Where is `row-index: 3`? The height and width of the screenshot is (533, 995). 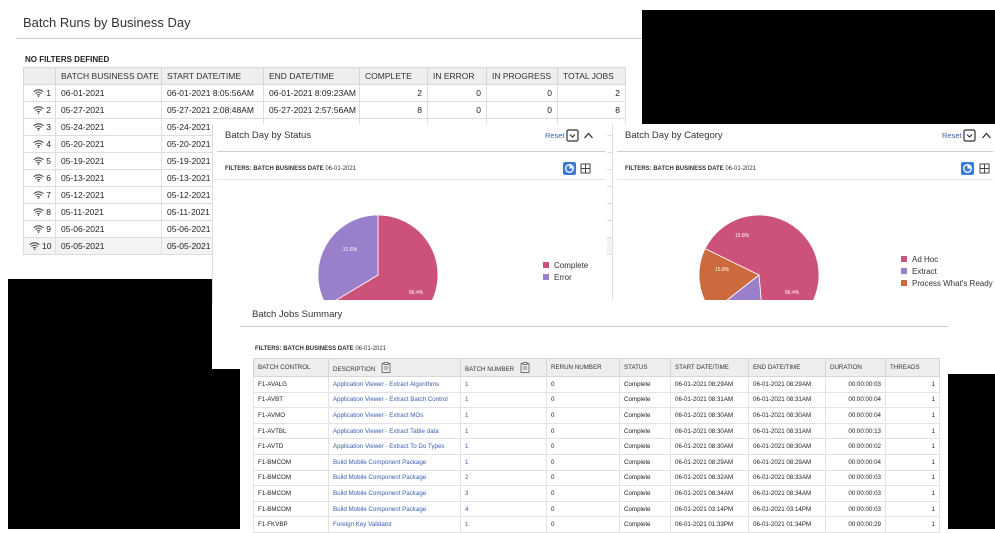
row-index: 3 is located at coordinates (48, 127).